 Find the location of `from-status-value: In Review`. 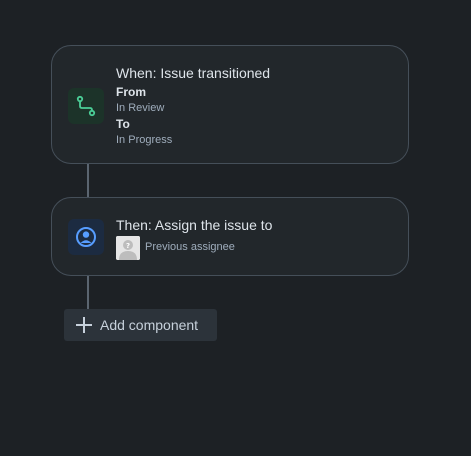

from-status-value: In Review is located at coordinates (140, 108).